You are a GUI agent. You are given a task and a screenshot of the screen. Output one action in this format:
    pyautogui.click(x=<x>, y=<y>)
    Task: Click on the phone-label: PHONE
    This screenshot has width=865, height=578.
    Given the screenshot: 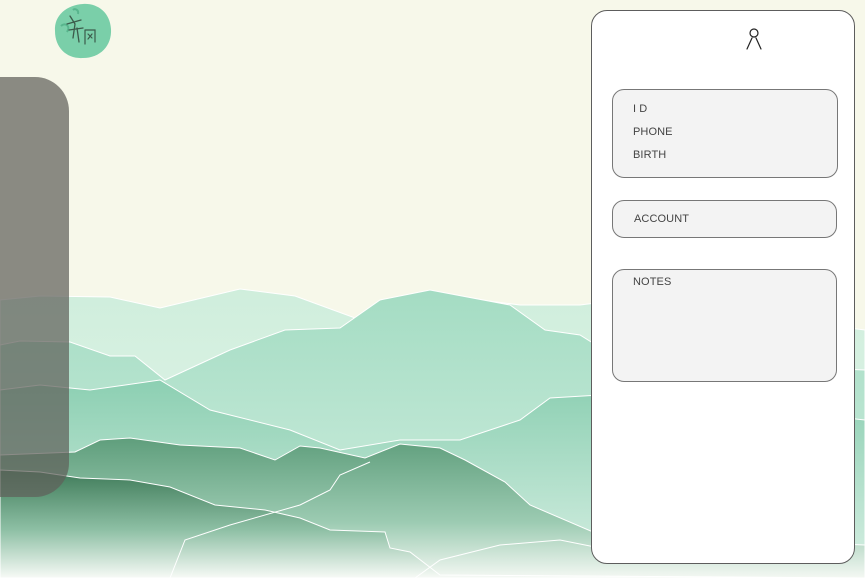 What is the action you would take?
    pyautogui.click(x=653, y=132)
    